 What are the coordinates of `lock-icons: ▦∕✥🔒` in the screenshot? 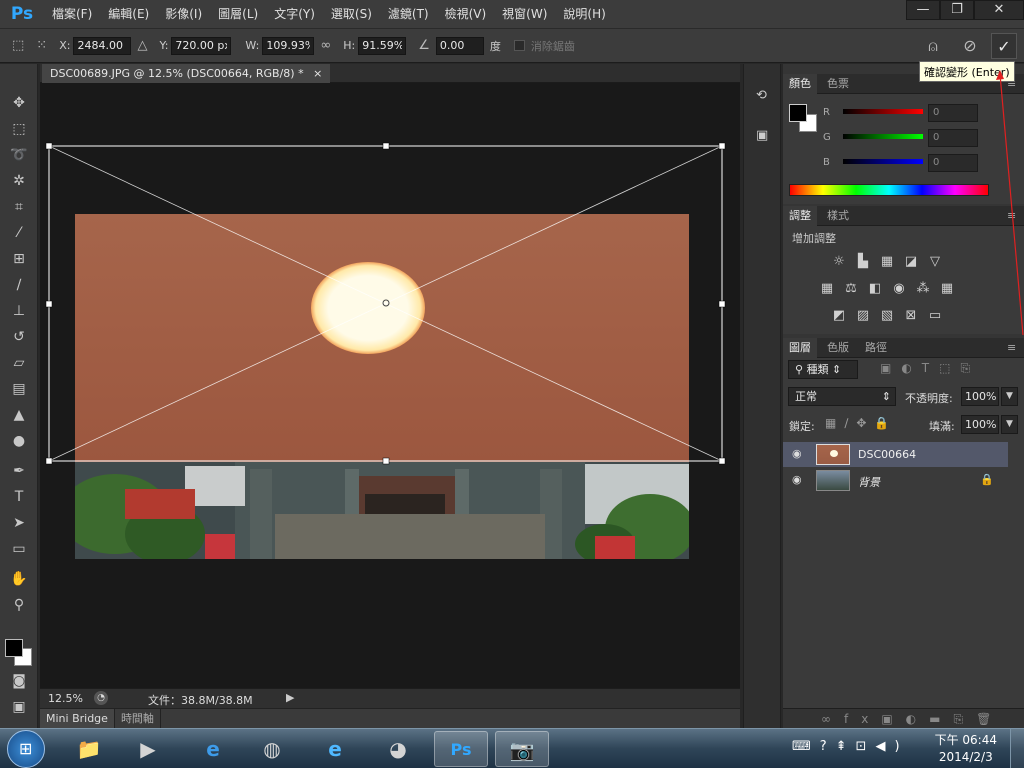 It's located at (861, 423).